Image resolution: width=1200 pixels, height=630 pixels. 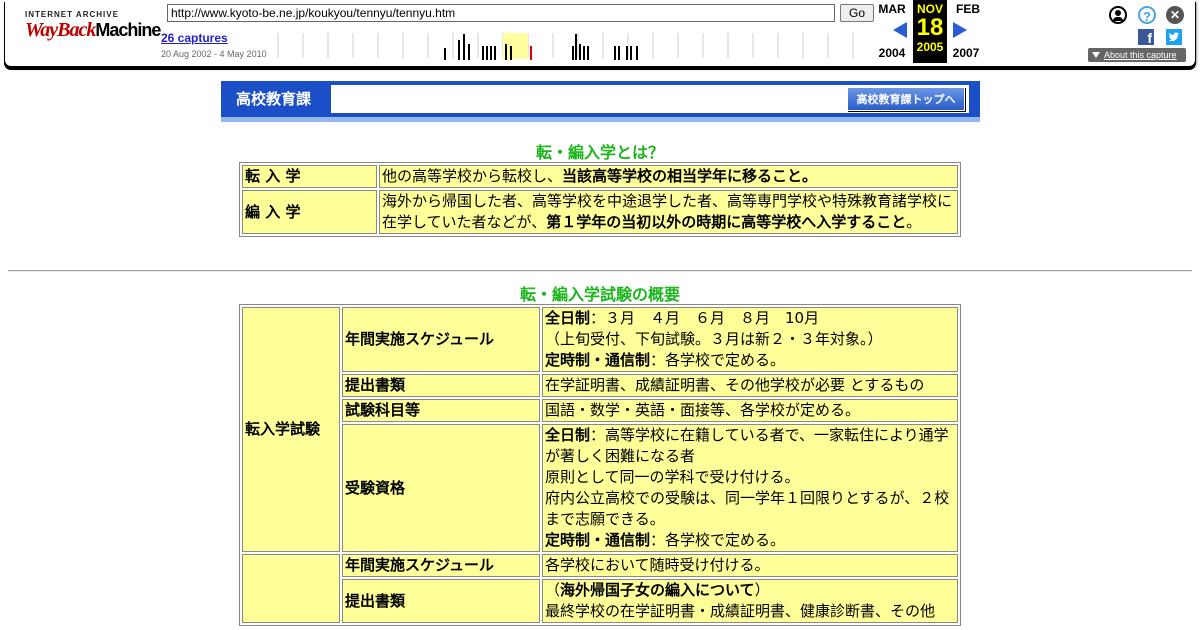 I want to click on section-heading-transfer: 転・編入学とは？, so click(x=599, y=152).